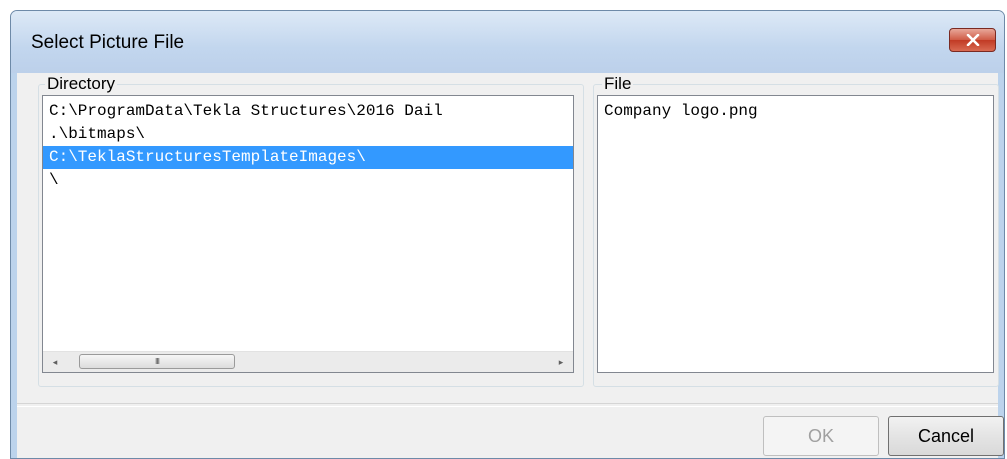  Describe the element at coordinates (308, 361) in the screenshot. I see `horizontal-scrollbar: ◂ III ▸` at that location.